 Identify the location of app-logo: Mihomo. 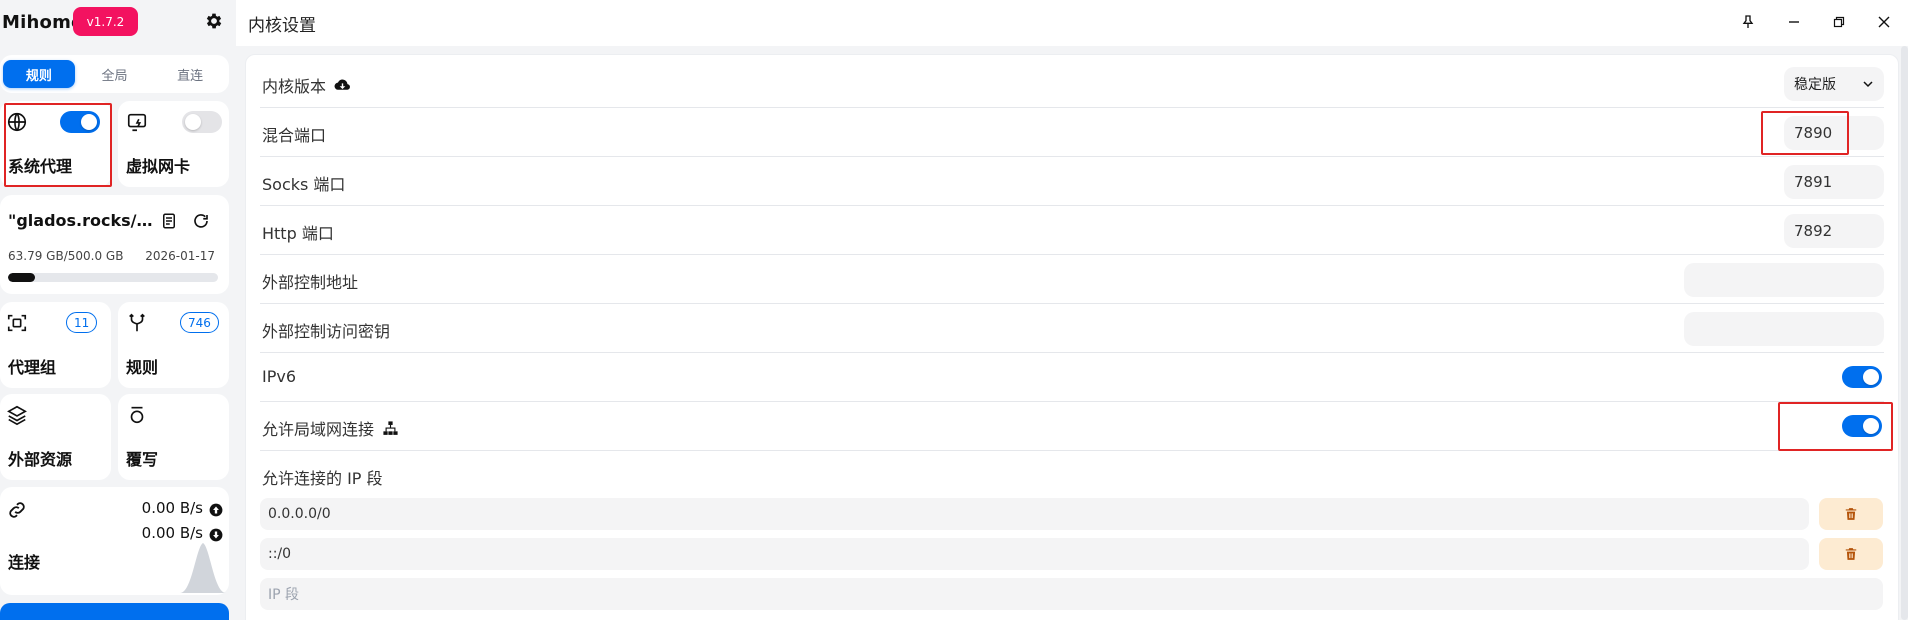
(43, 22).